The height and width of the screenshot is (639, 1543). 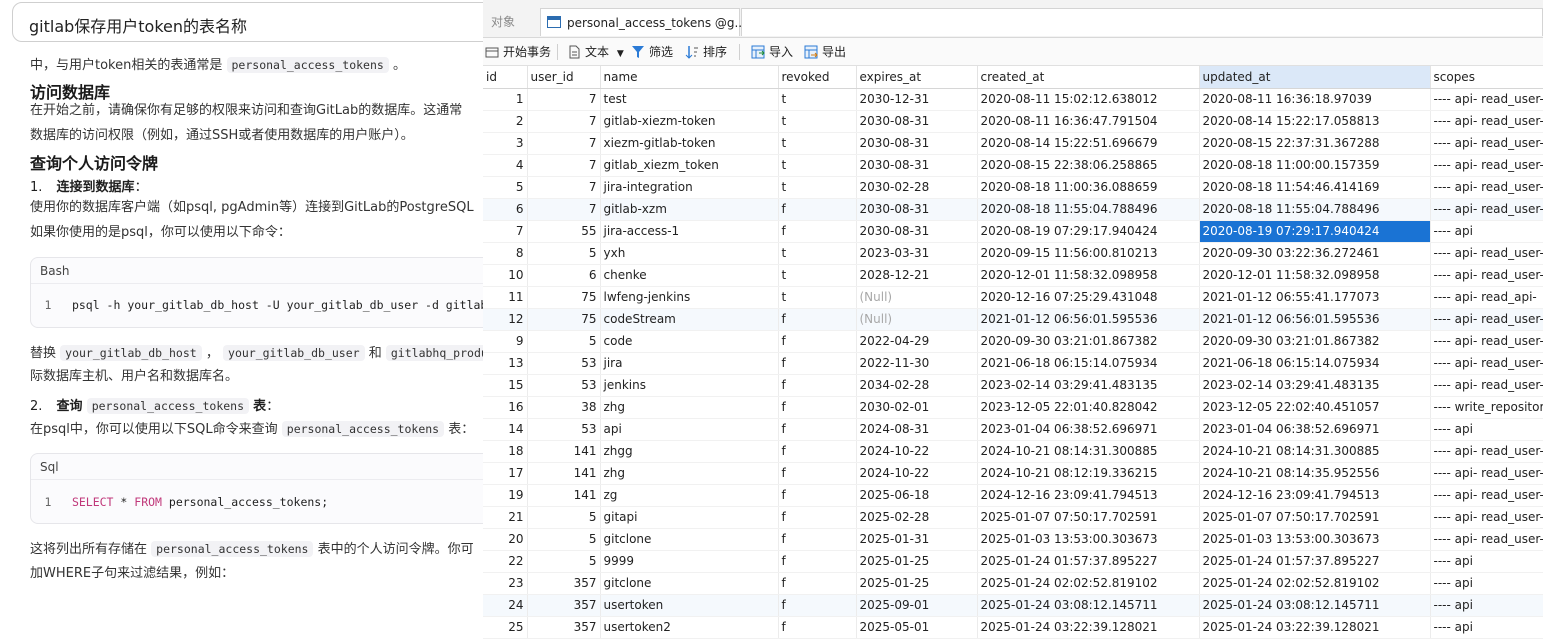 What do you see at coordinates (689, 297) in the screenshot?
I see `cell-name: lwfeng-jenkins` at bounding box center [689, 297].